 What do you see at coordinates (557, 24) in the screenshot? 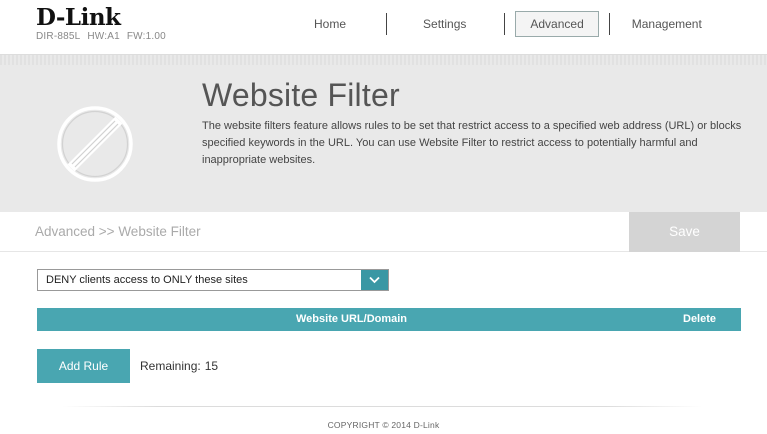
I see `nav-advanced: Advanced` at bounding box center [557, 24].